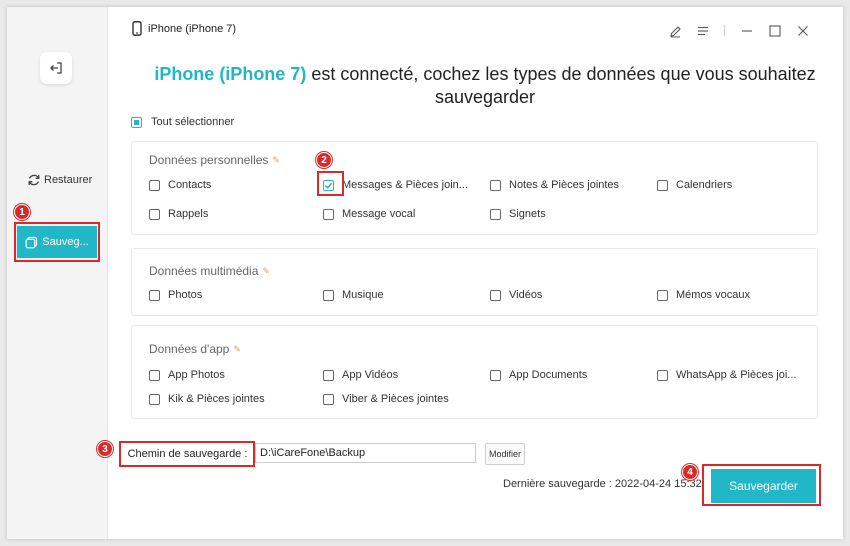  I want to click on item-label: Rappels, so click(188, 214).